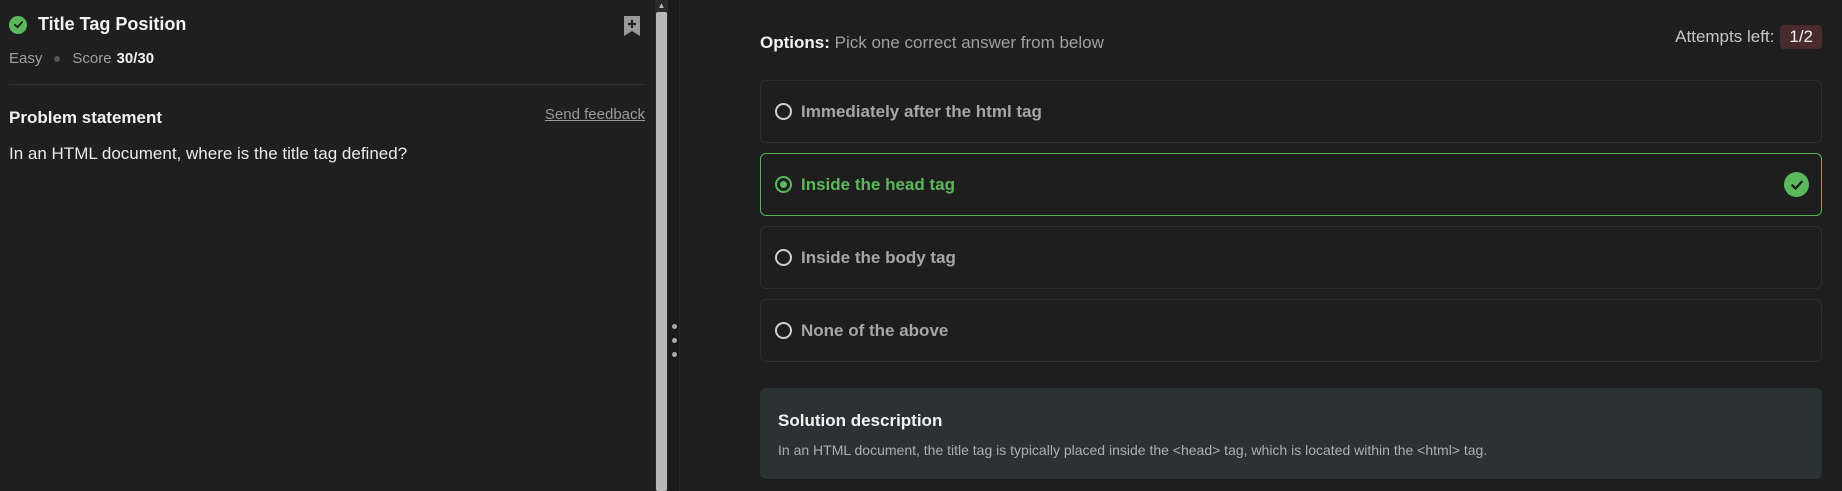 This screenshot has width=1842, height=491. Describe the element at coordinates (135, 58) in the screenshot. I see `score-value: 30/30` at that location.